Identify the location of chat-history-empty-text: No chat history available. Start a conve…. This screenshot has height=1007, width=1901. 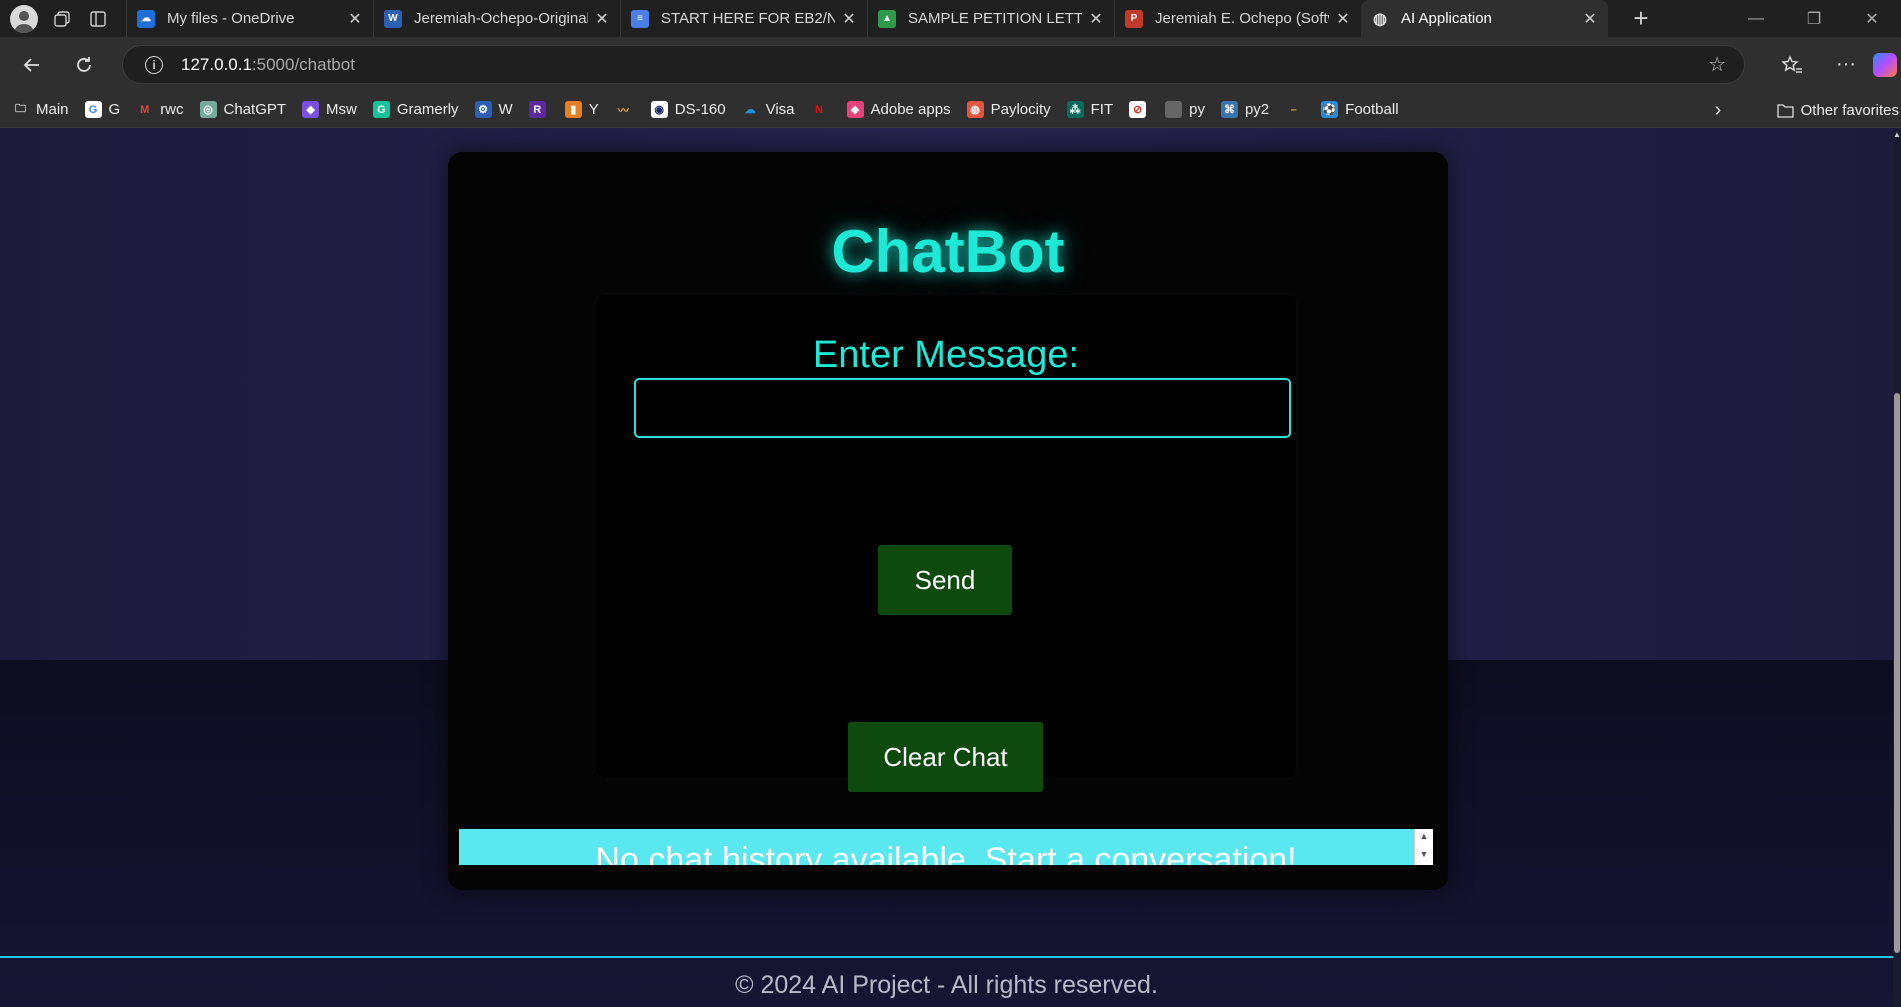
(946, 853).